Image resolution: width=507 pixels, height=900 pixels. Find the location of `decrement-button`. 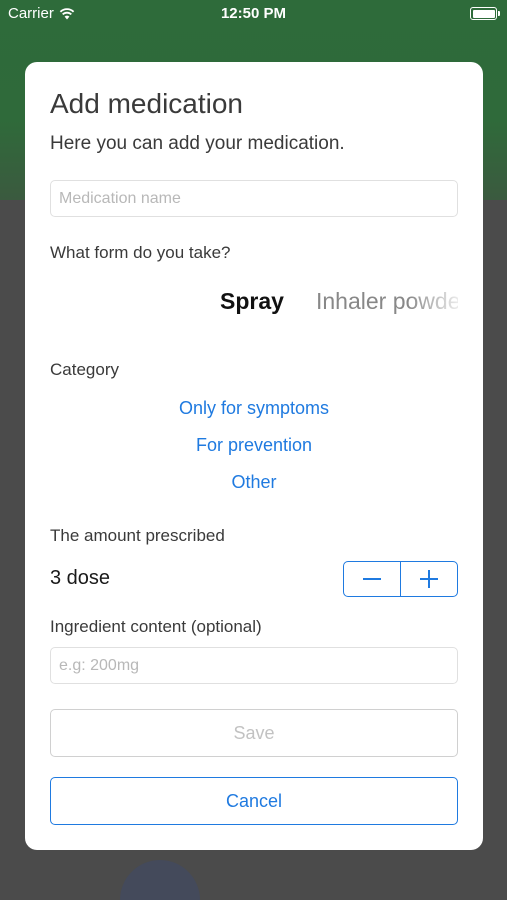

decrement-button is located at coordinates (372, 579).